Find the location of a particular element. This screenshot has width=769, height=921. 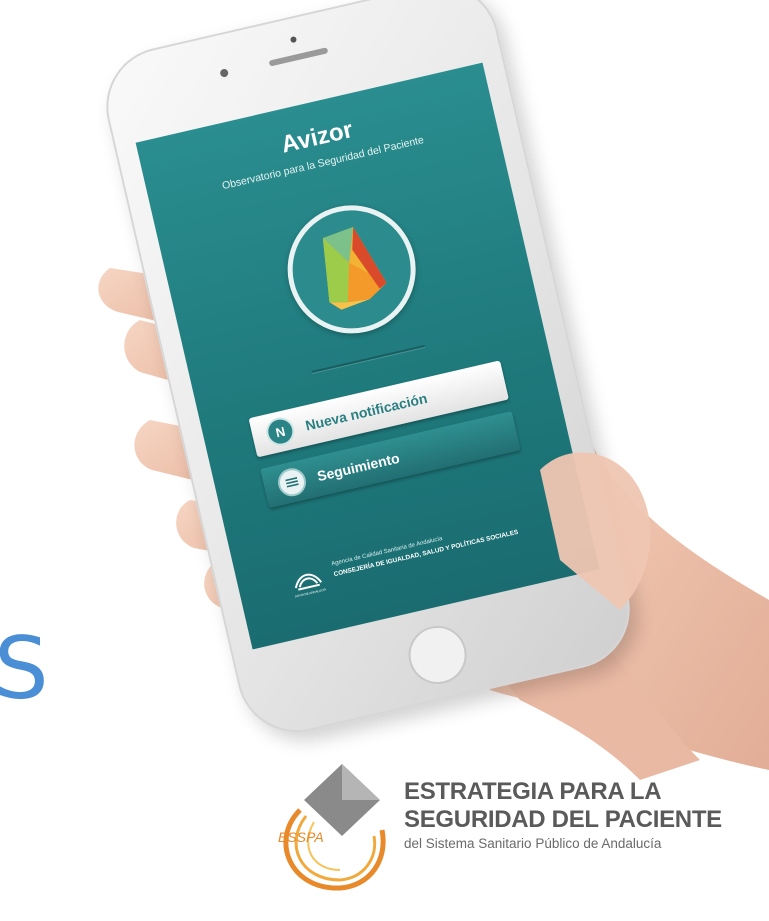

esspa-line-1: ESTRATEGIA PARA LA is located at coordinates (533, 791).